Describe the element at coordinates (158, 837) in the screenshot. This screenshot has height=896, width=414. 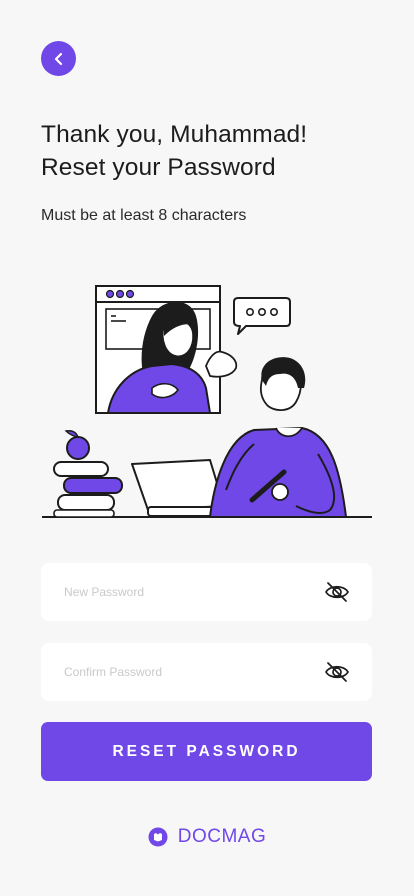
I see `docmag-logo-icon` at that location.